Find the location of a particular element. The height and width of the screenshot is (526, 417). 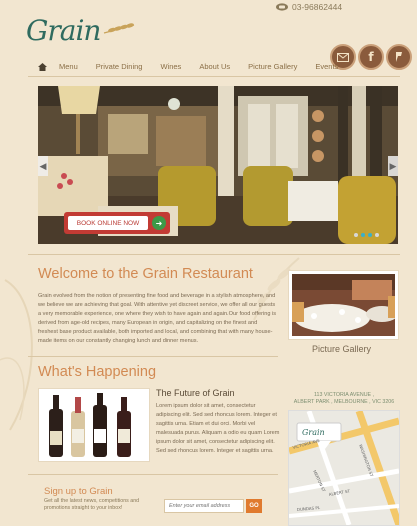

signup-heading: Sign up to Grain is located at coordinates (78, 491).